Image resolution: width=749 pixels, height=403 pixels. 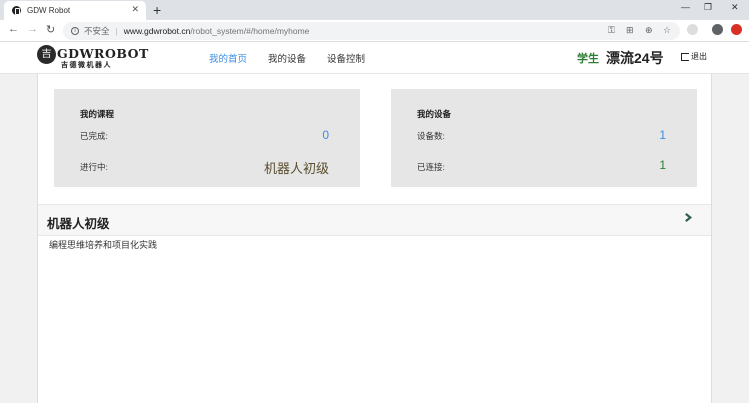 I want to click on close-tab-icon: ✕, so click(x=135, y=9).